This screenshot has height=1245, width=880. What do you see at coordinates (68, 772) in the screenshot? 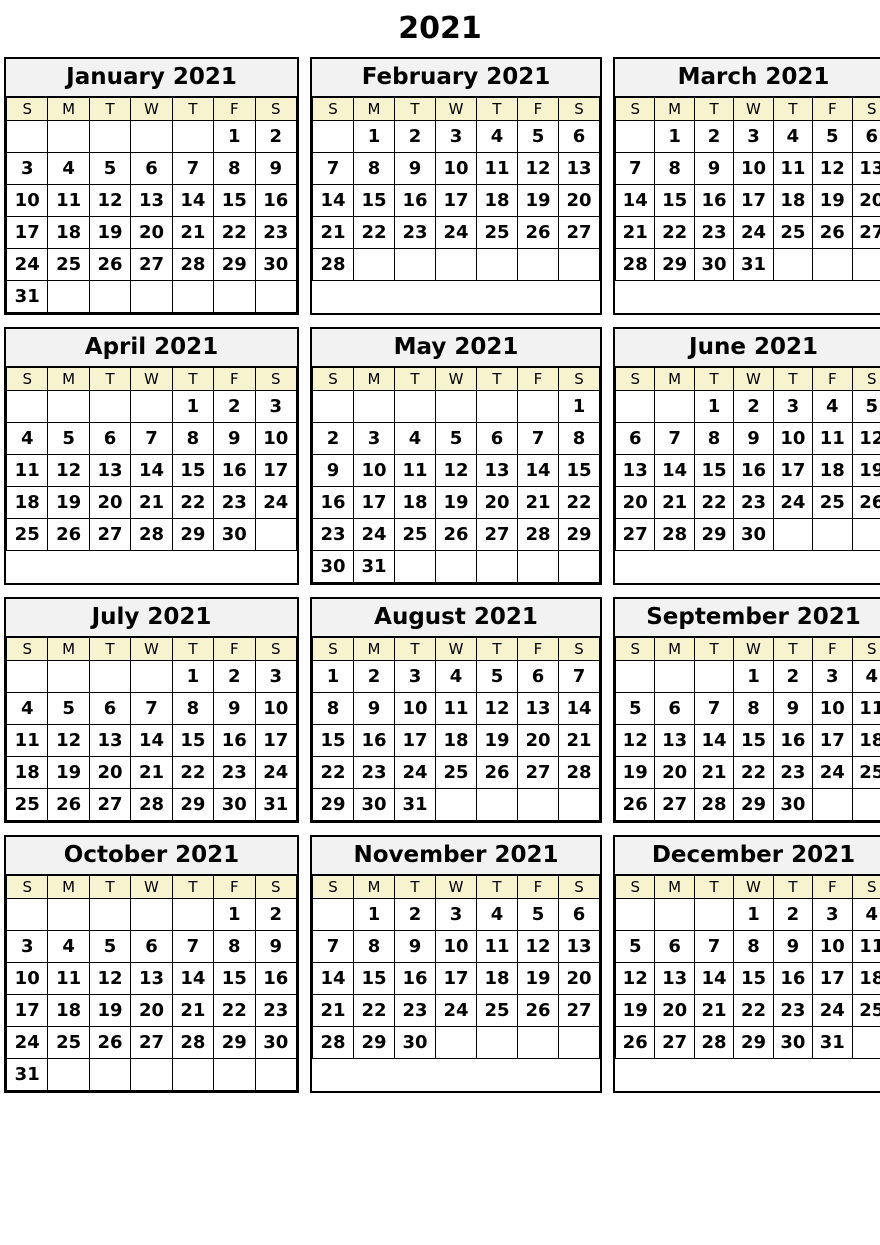
I see `day-cell: 19` at bounding box center [68, 772].